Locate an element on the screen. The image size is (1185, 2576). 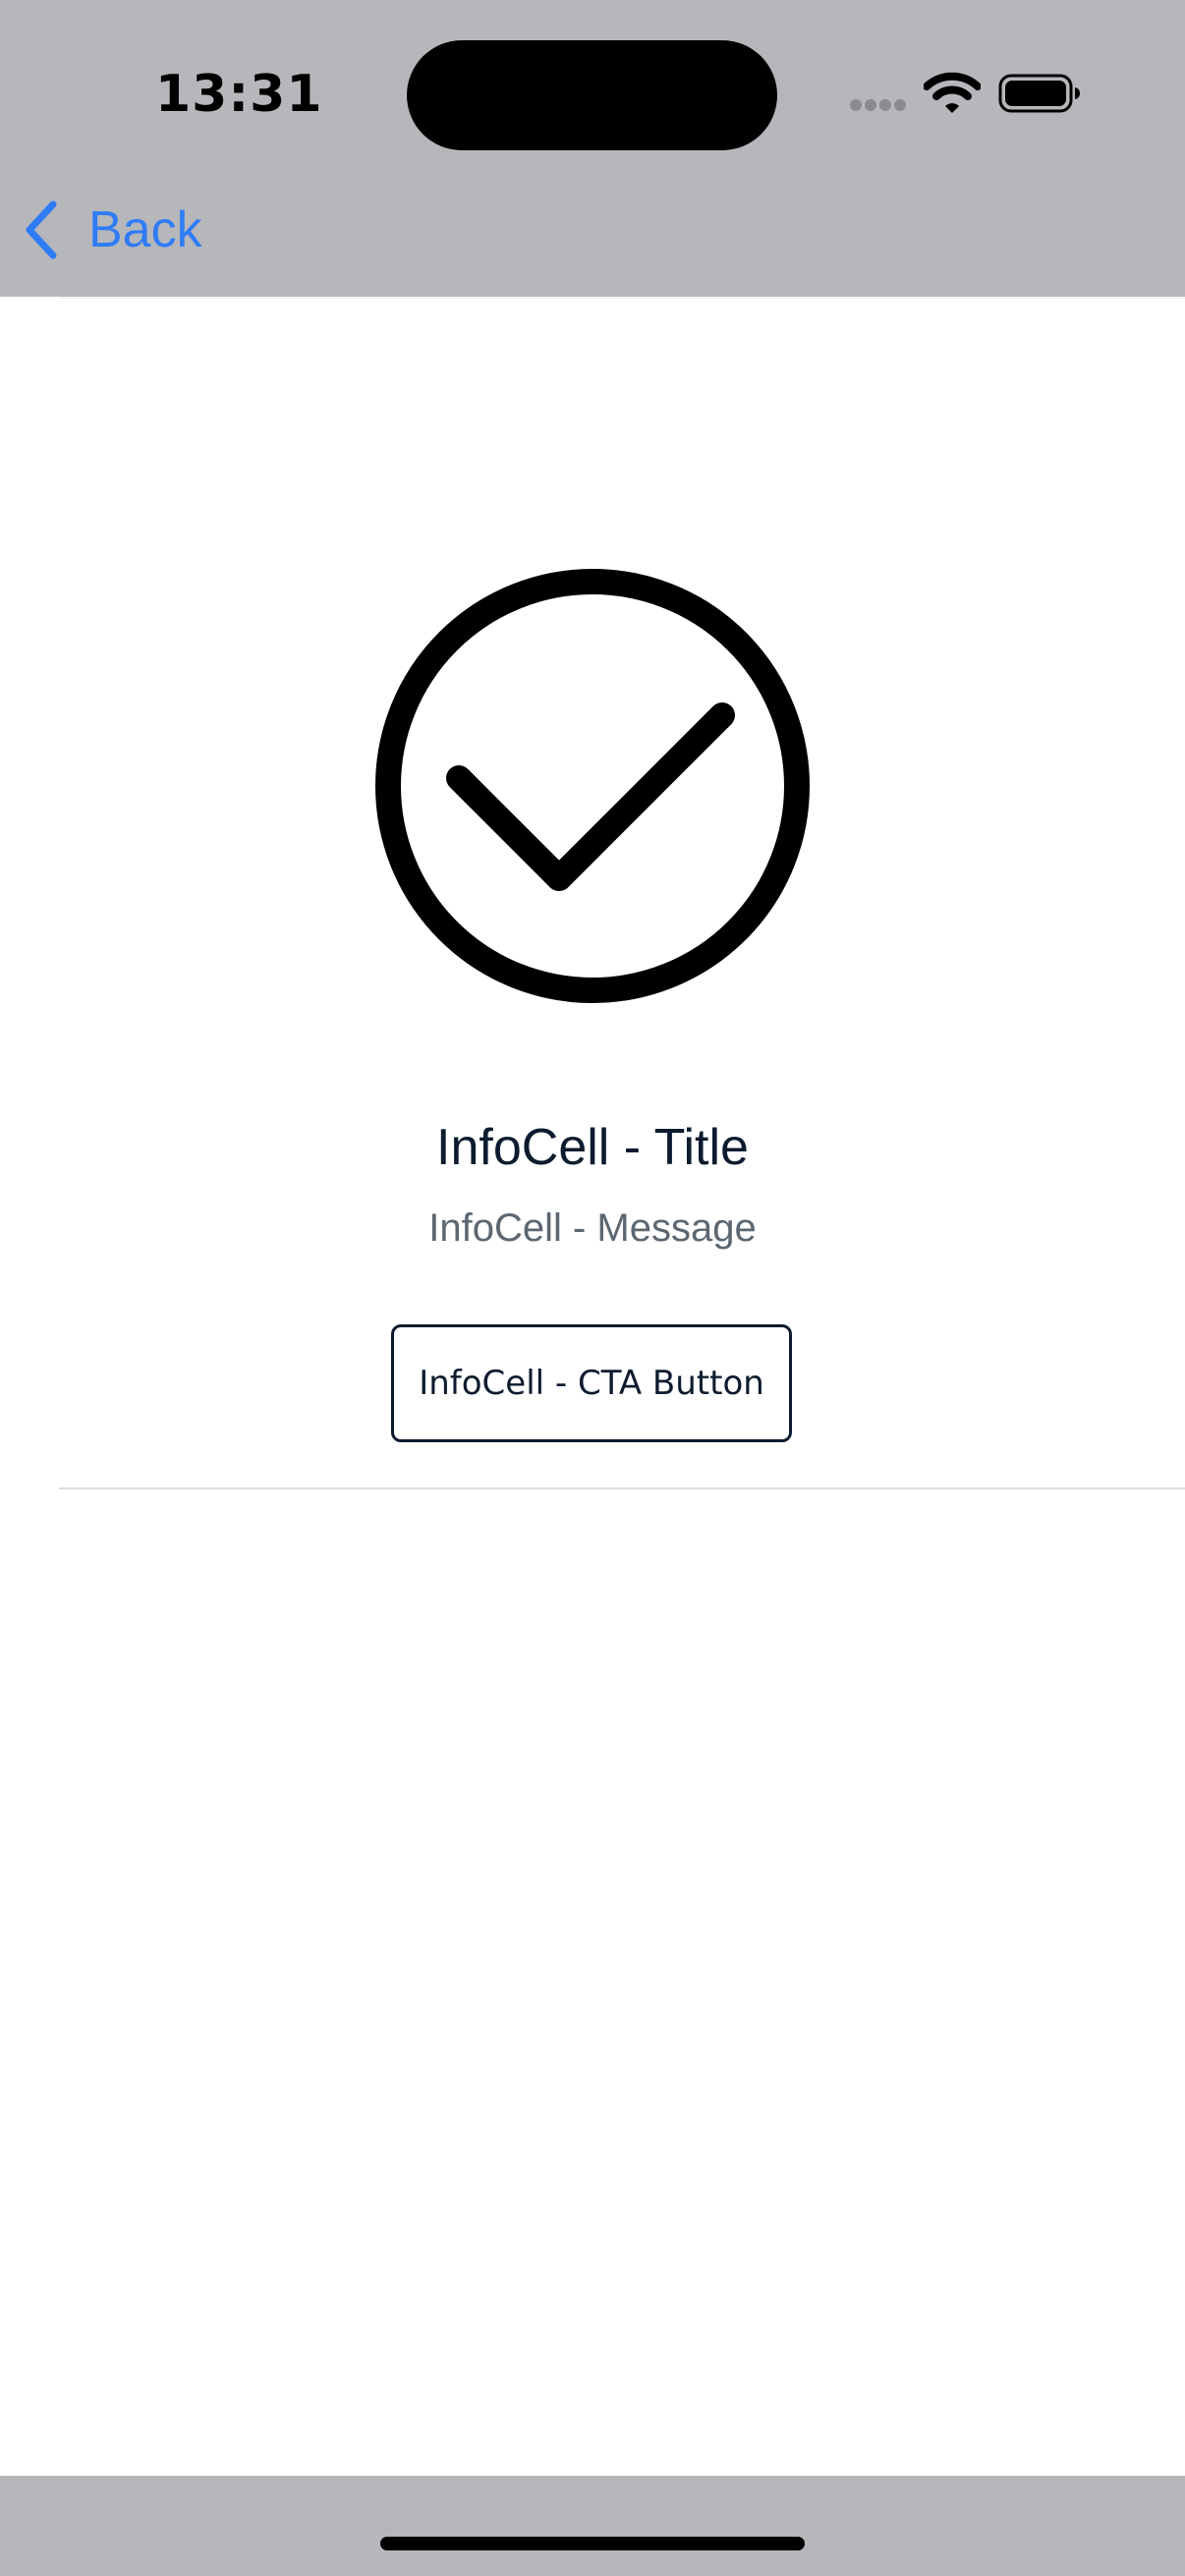
content-top-divider is located at coordinates (622, 298).